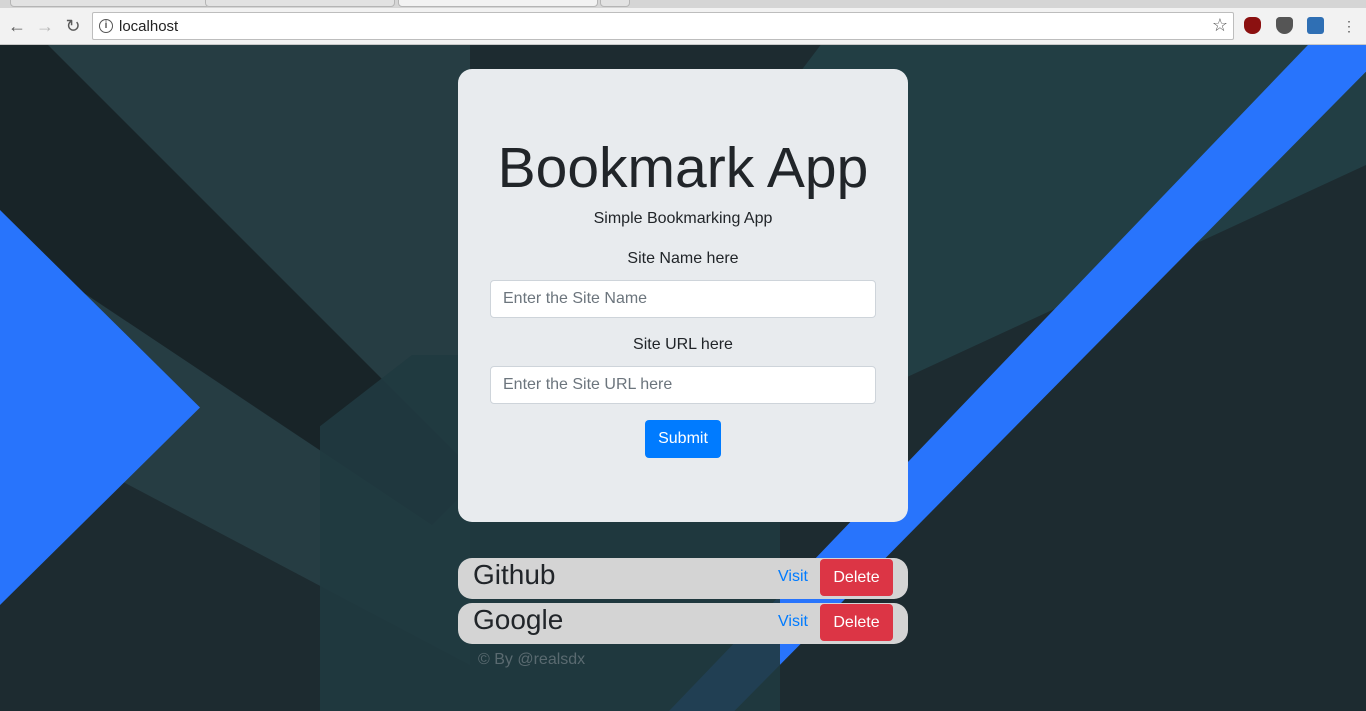  I want to click on menu-dots-icon: ⋮, so click(1349, 26).